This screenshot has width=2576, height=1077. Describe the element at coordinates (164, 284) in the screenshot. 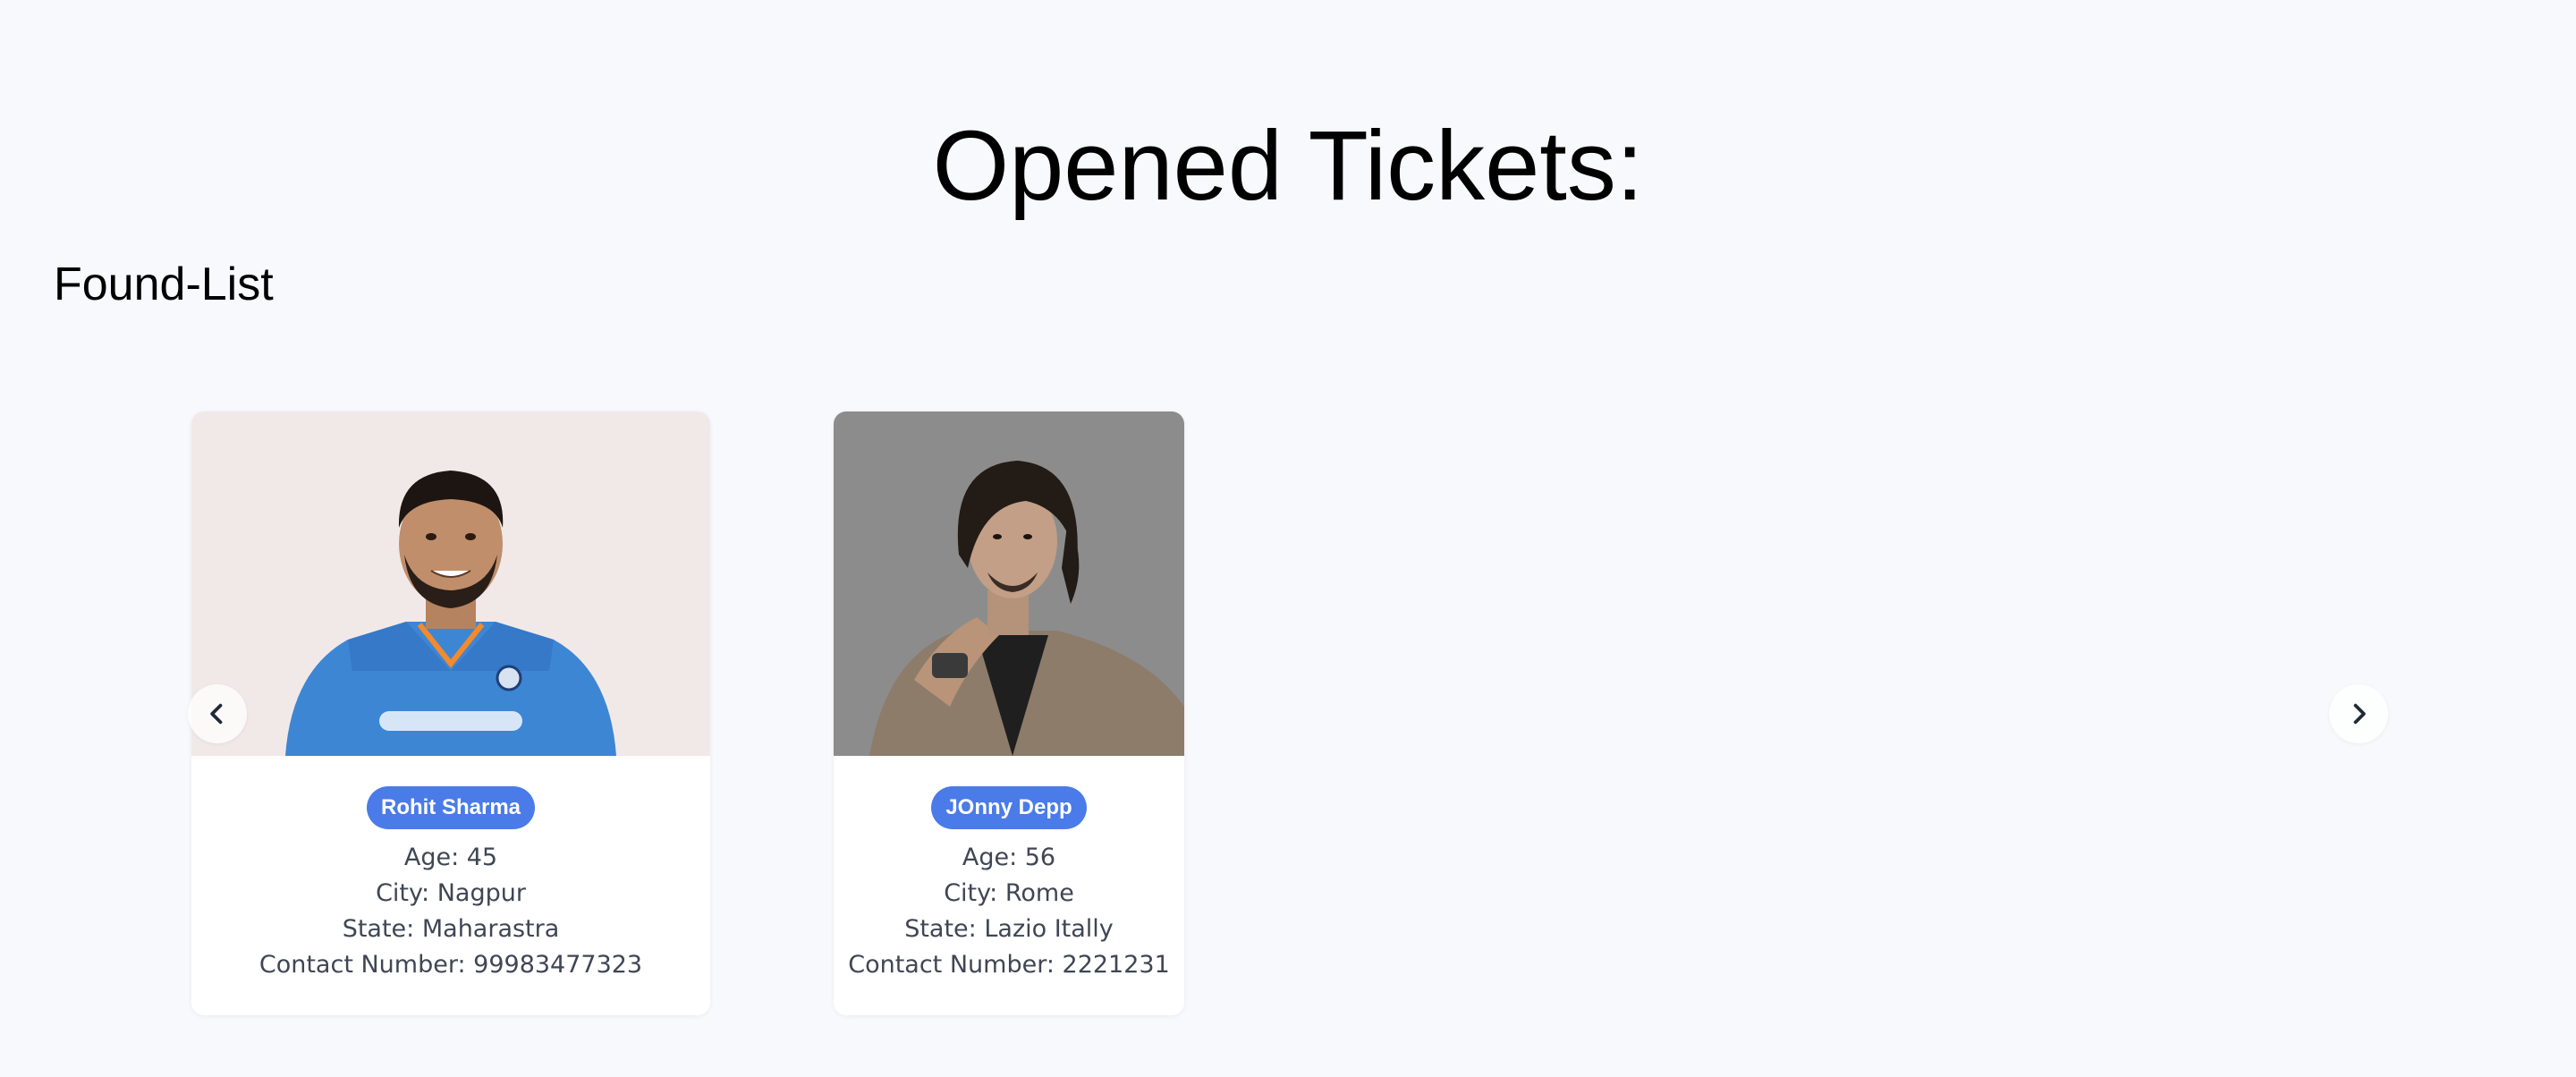

I see `section-title: Found-List` at that location.